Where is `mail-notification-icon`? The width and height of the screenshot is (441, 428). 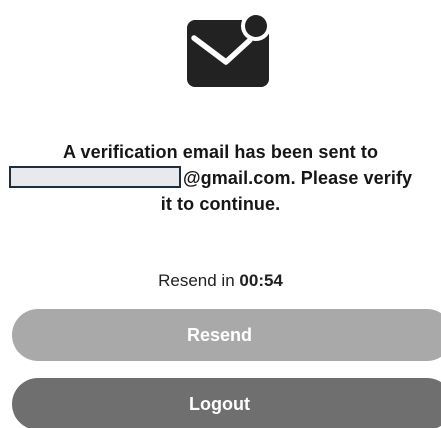
mail-notification-icon is located at coordinates (229, 49).